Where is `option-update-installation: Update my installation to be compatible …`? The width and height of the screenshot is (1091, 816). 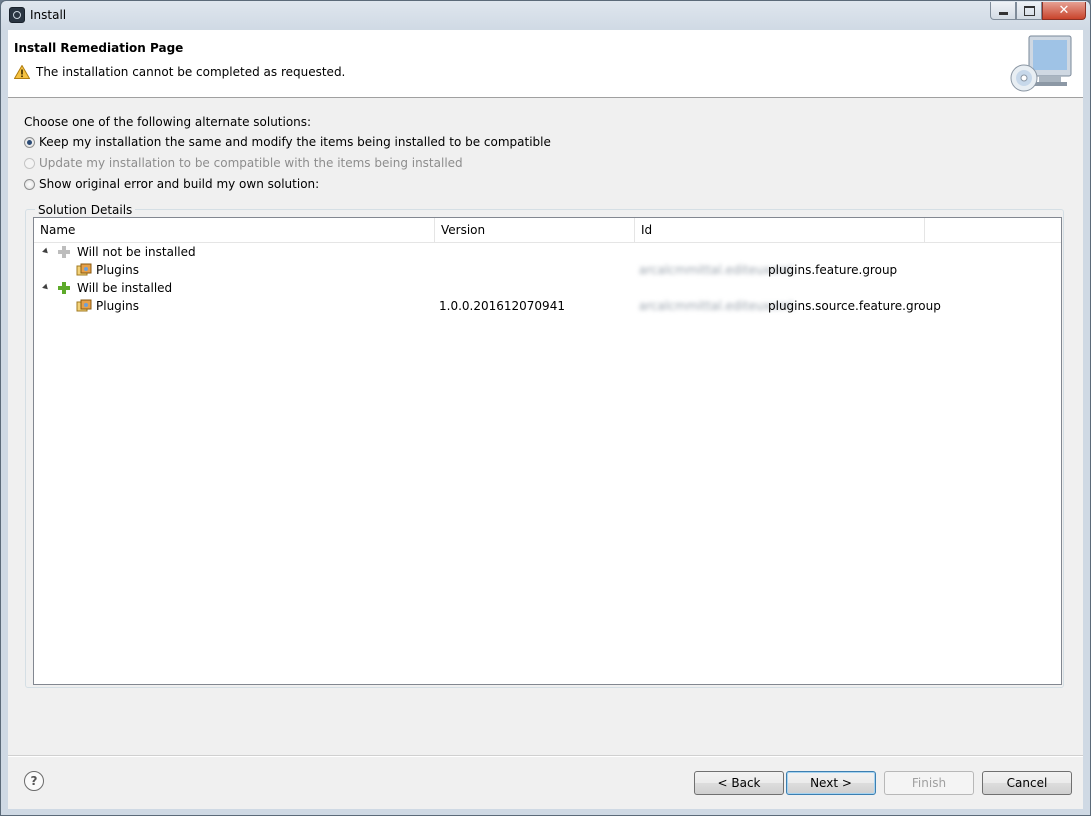
option-update-installation: Update my installation to be compatible … is located at coordinates (243, 163).